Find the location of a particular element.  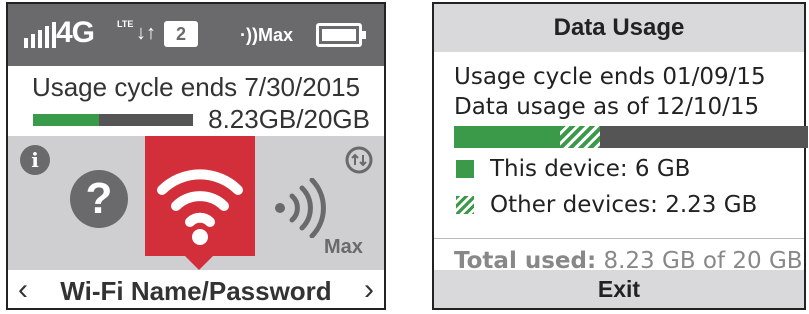

data-usage-header: Data Usage is located at coordinates (619, 28).